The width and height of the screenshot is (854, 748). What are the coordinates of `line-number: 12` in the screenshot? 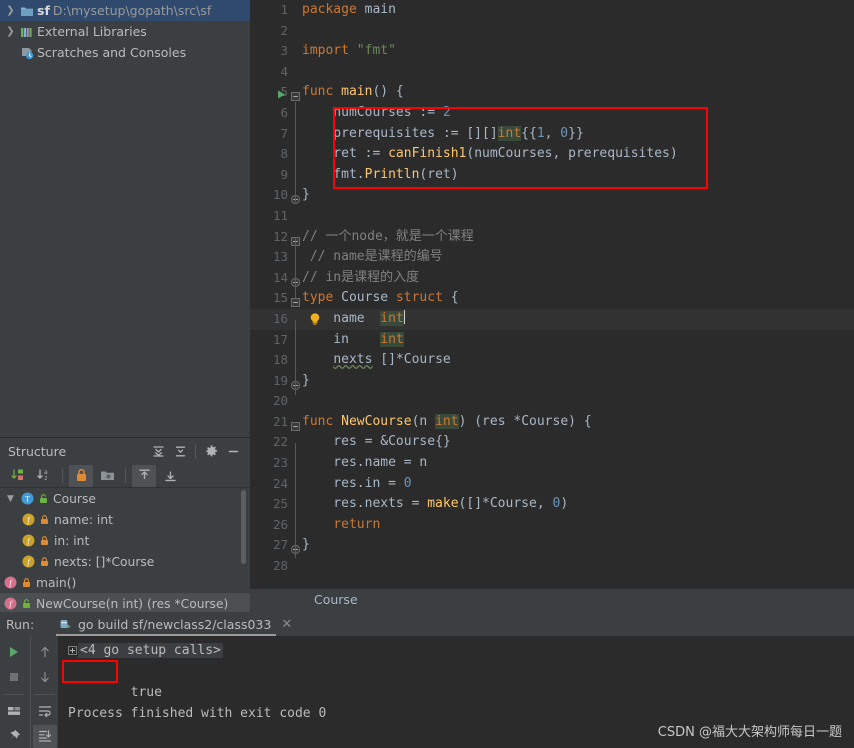 It's located at (280, 236).